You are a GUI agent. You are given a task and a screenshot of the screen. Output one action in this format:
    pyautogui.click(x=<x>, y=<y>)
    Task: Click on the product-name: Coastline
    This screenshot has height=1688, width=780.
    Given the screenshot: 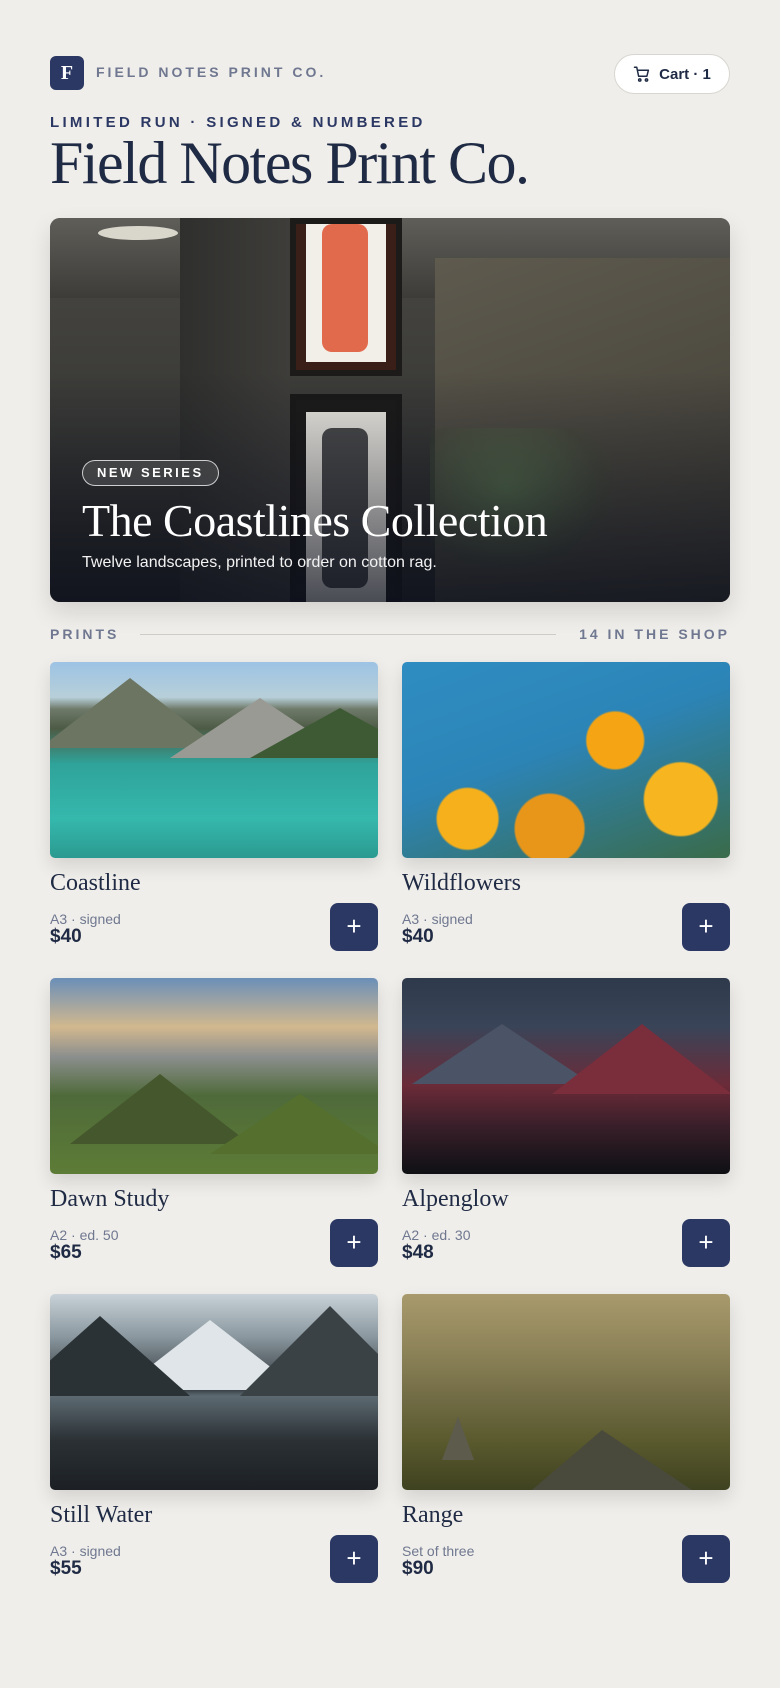 What is the action you would take?
    pyautogui.click(x=95, y=883)
    